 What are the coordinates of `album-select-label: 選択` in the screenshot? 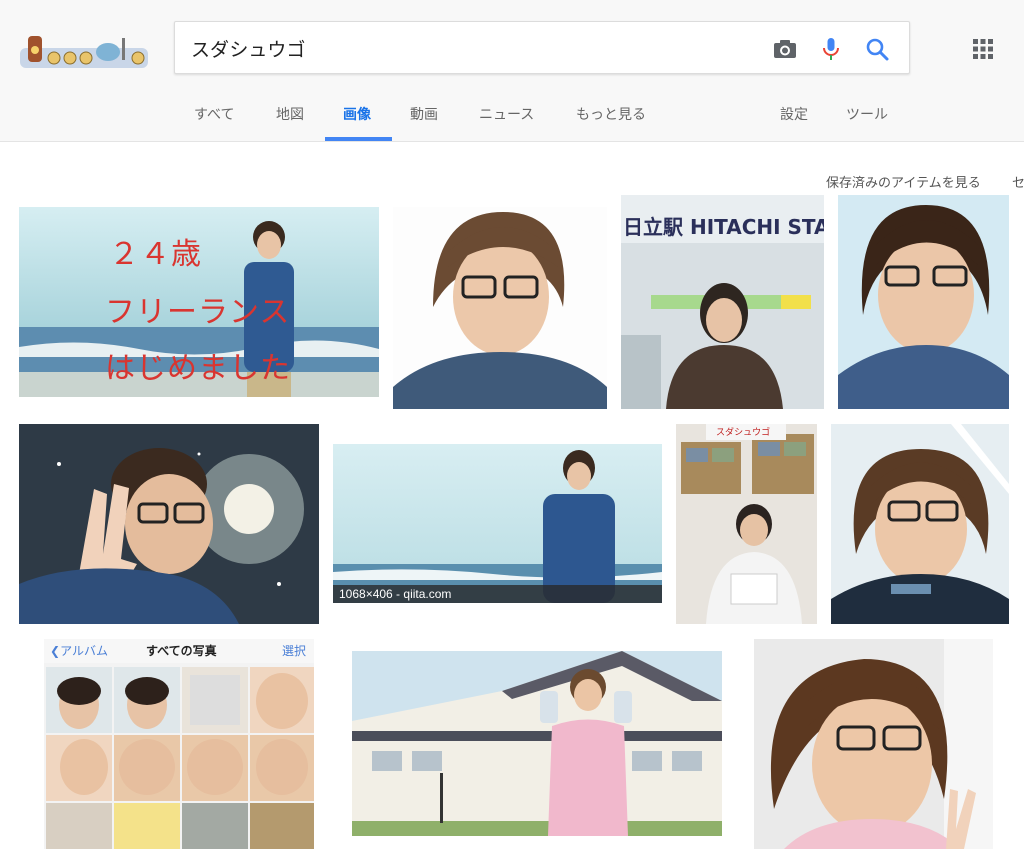 It's located at (294, 651).